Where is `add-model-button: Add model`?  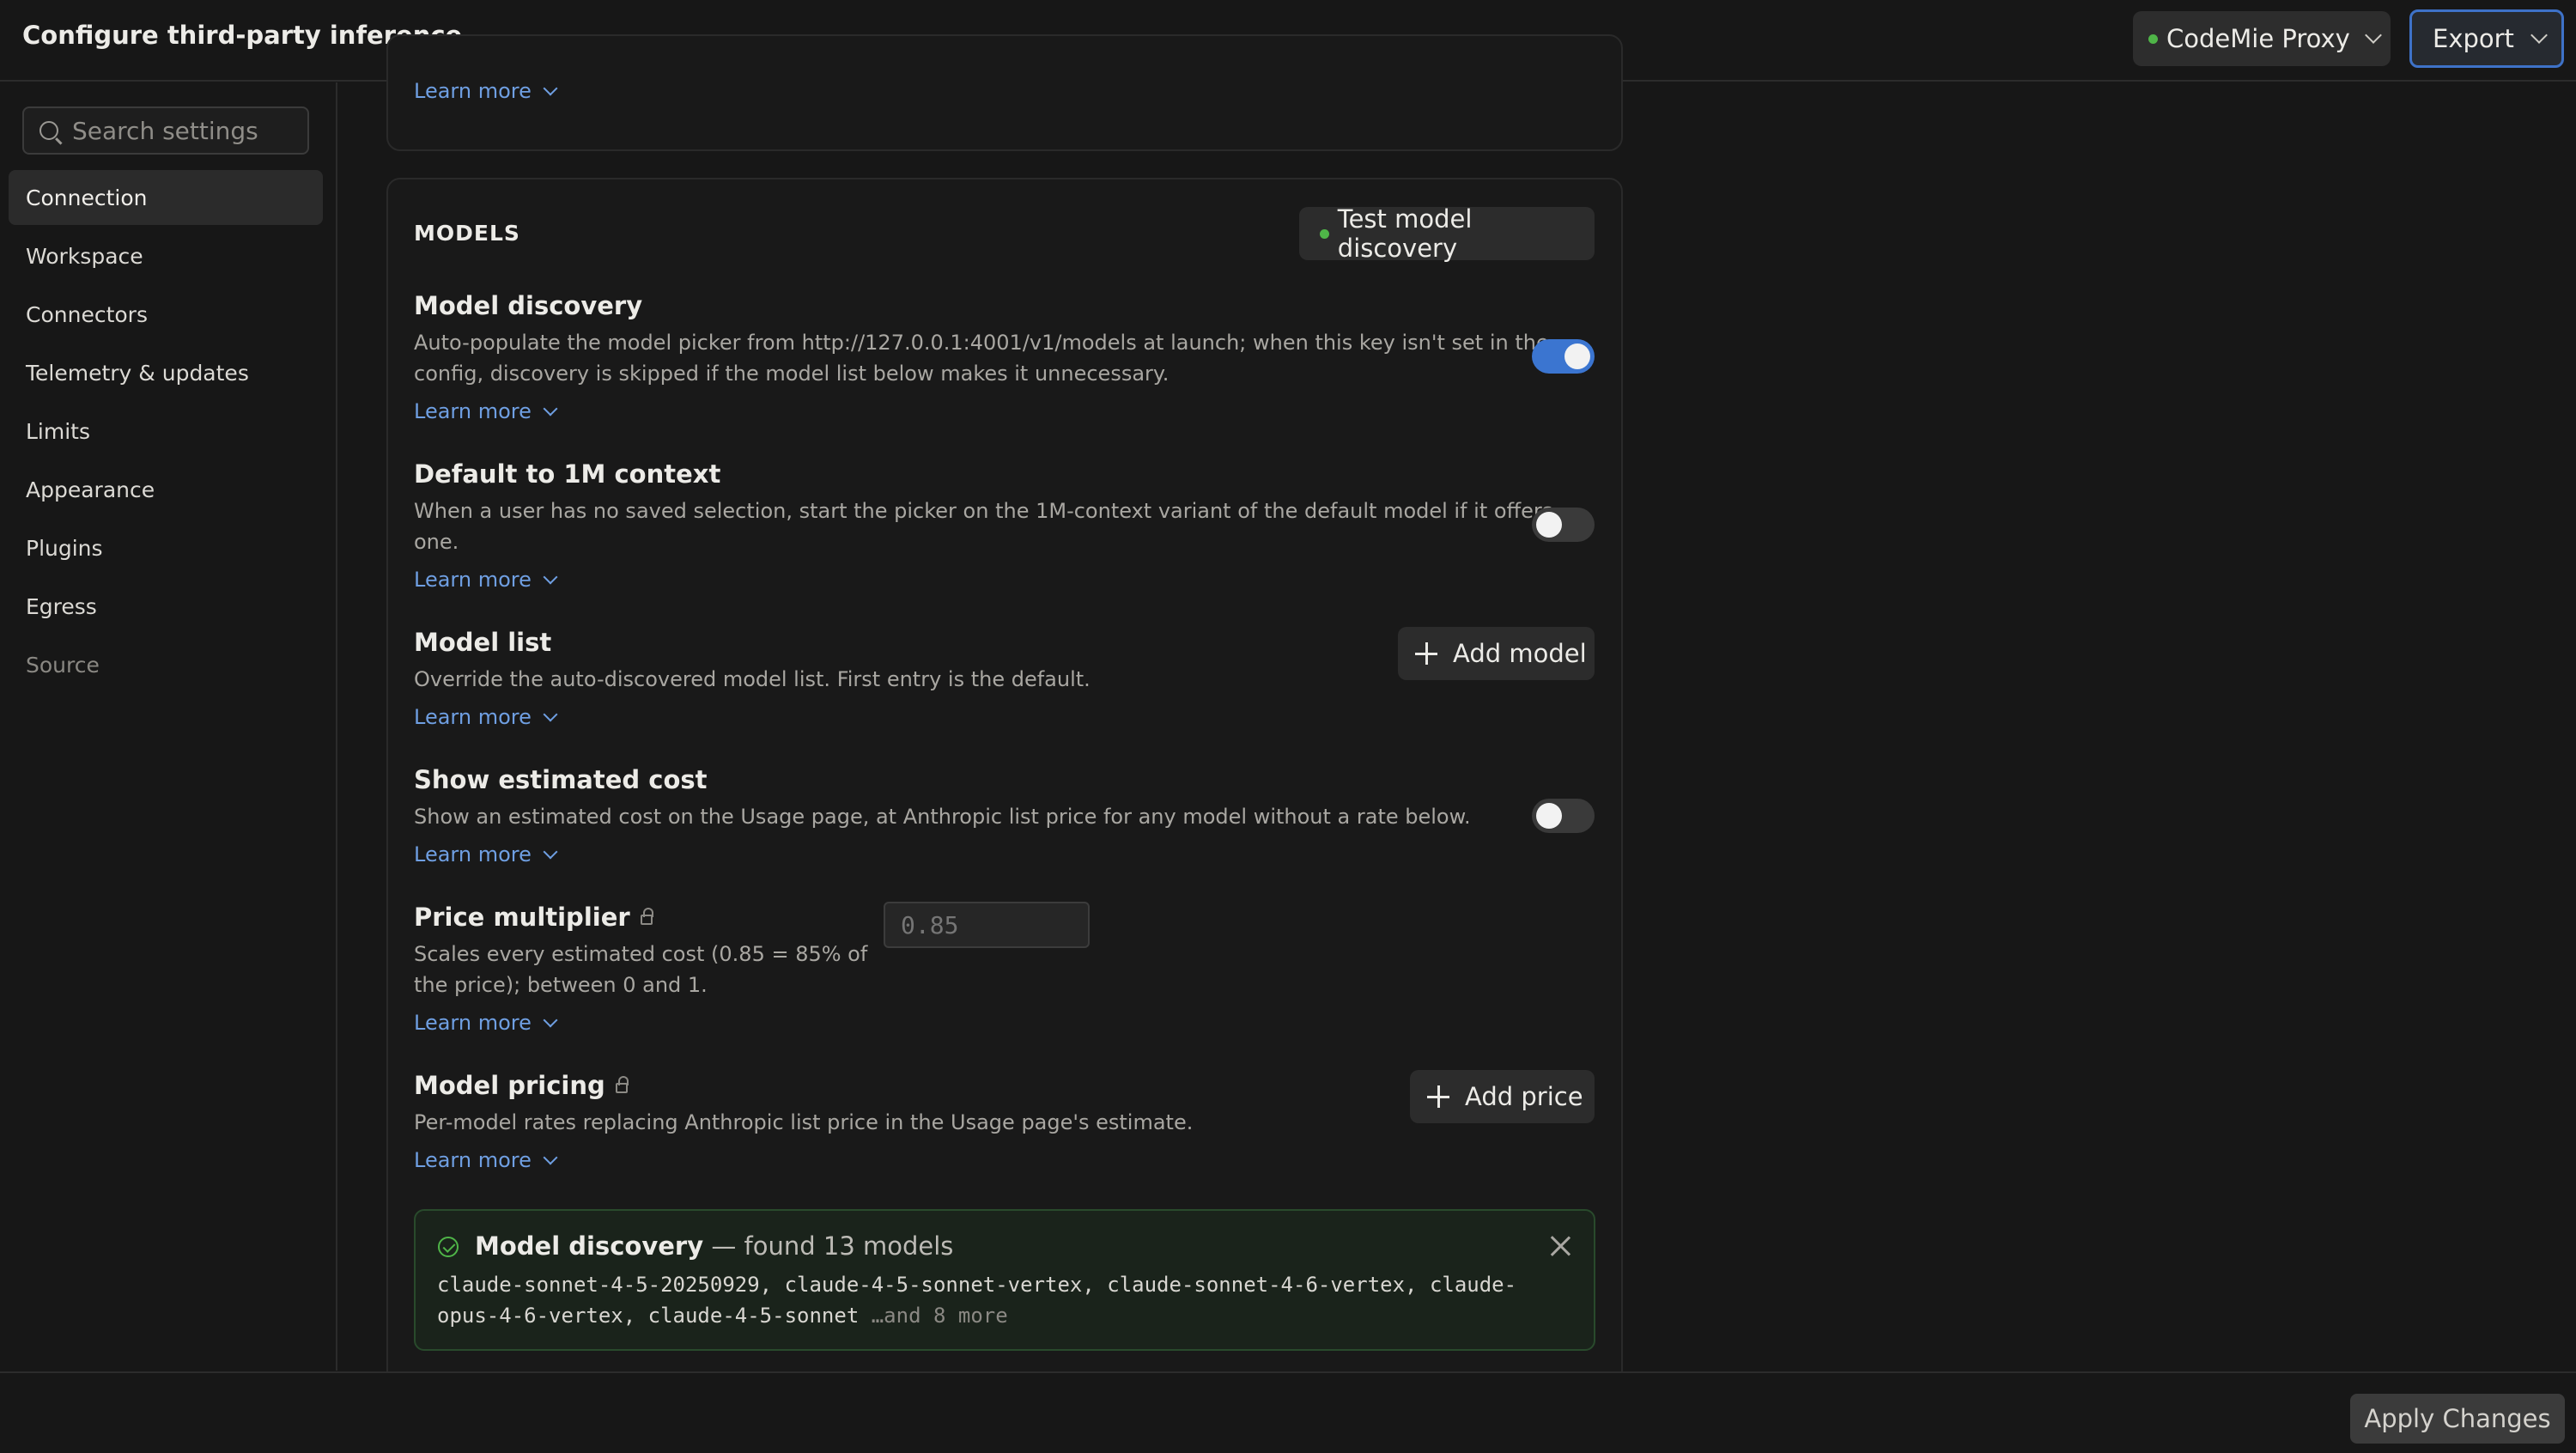 add-model-button: Add model is located at coordinates (1496, 654).